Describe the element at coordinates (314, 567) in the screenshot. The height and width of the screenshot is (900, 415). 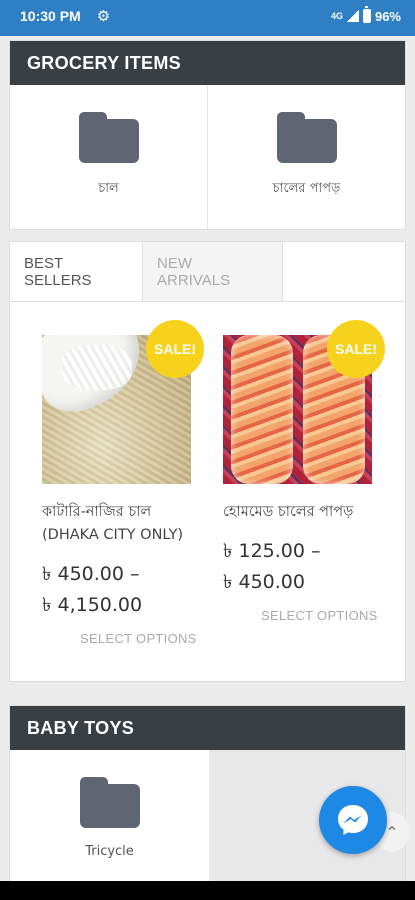
I see `product-price: ৳ 125.00 – ৳ 450.00` at that location.